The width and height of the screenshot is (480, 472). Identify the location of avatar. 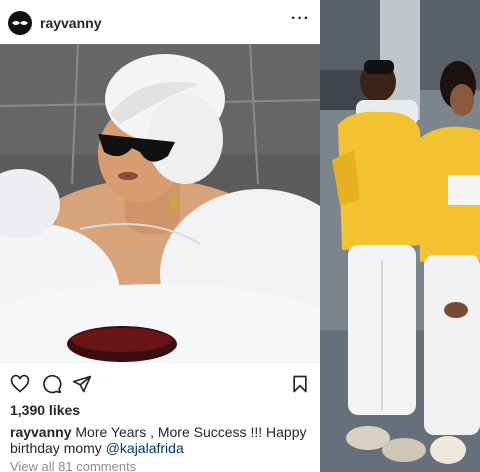
(20, 23).